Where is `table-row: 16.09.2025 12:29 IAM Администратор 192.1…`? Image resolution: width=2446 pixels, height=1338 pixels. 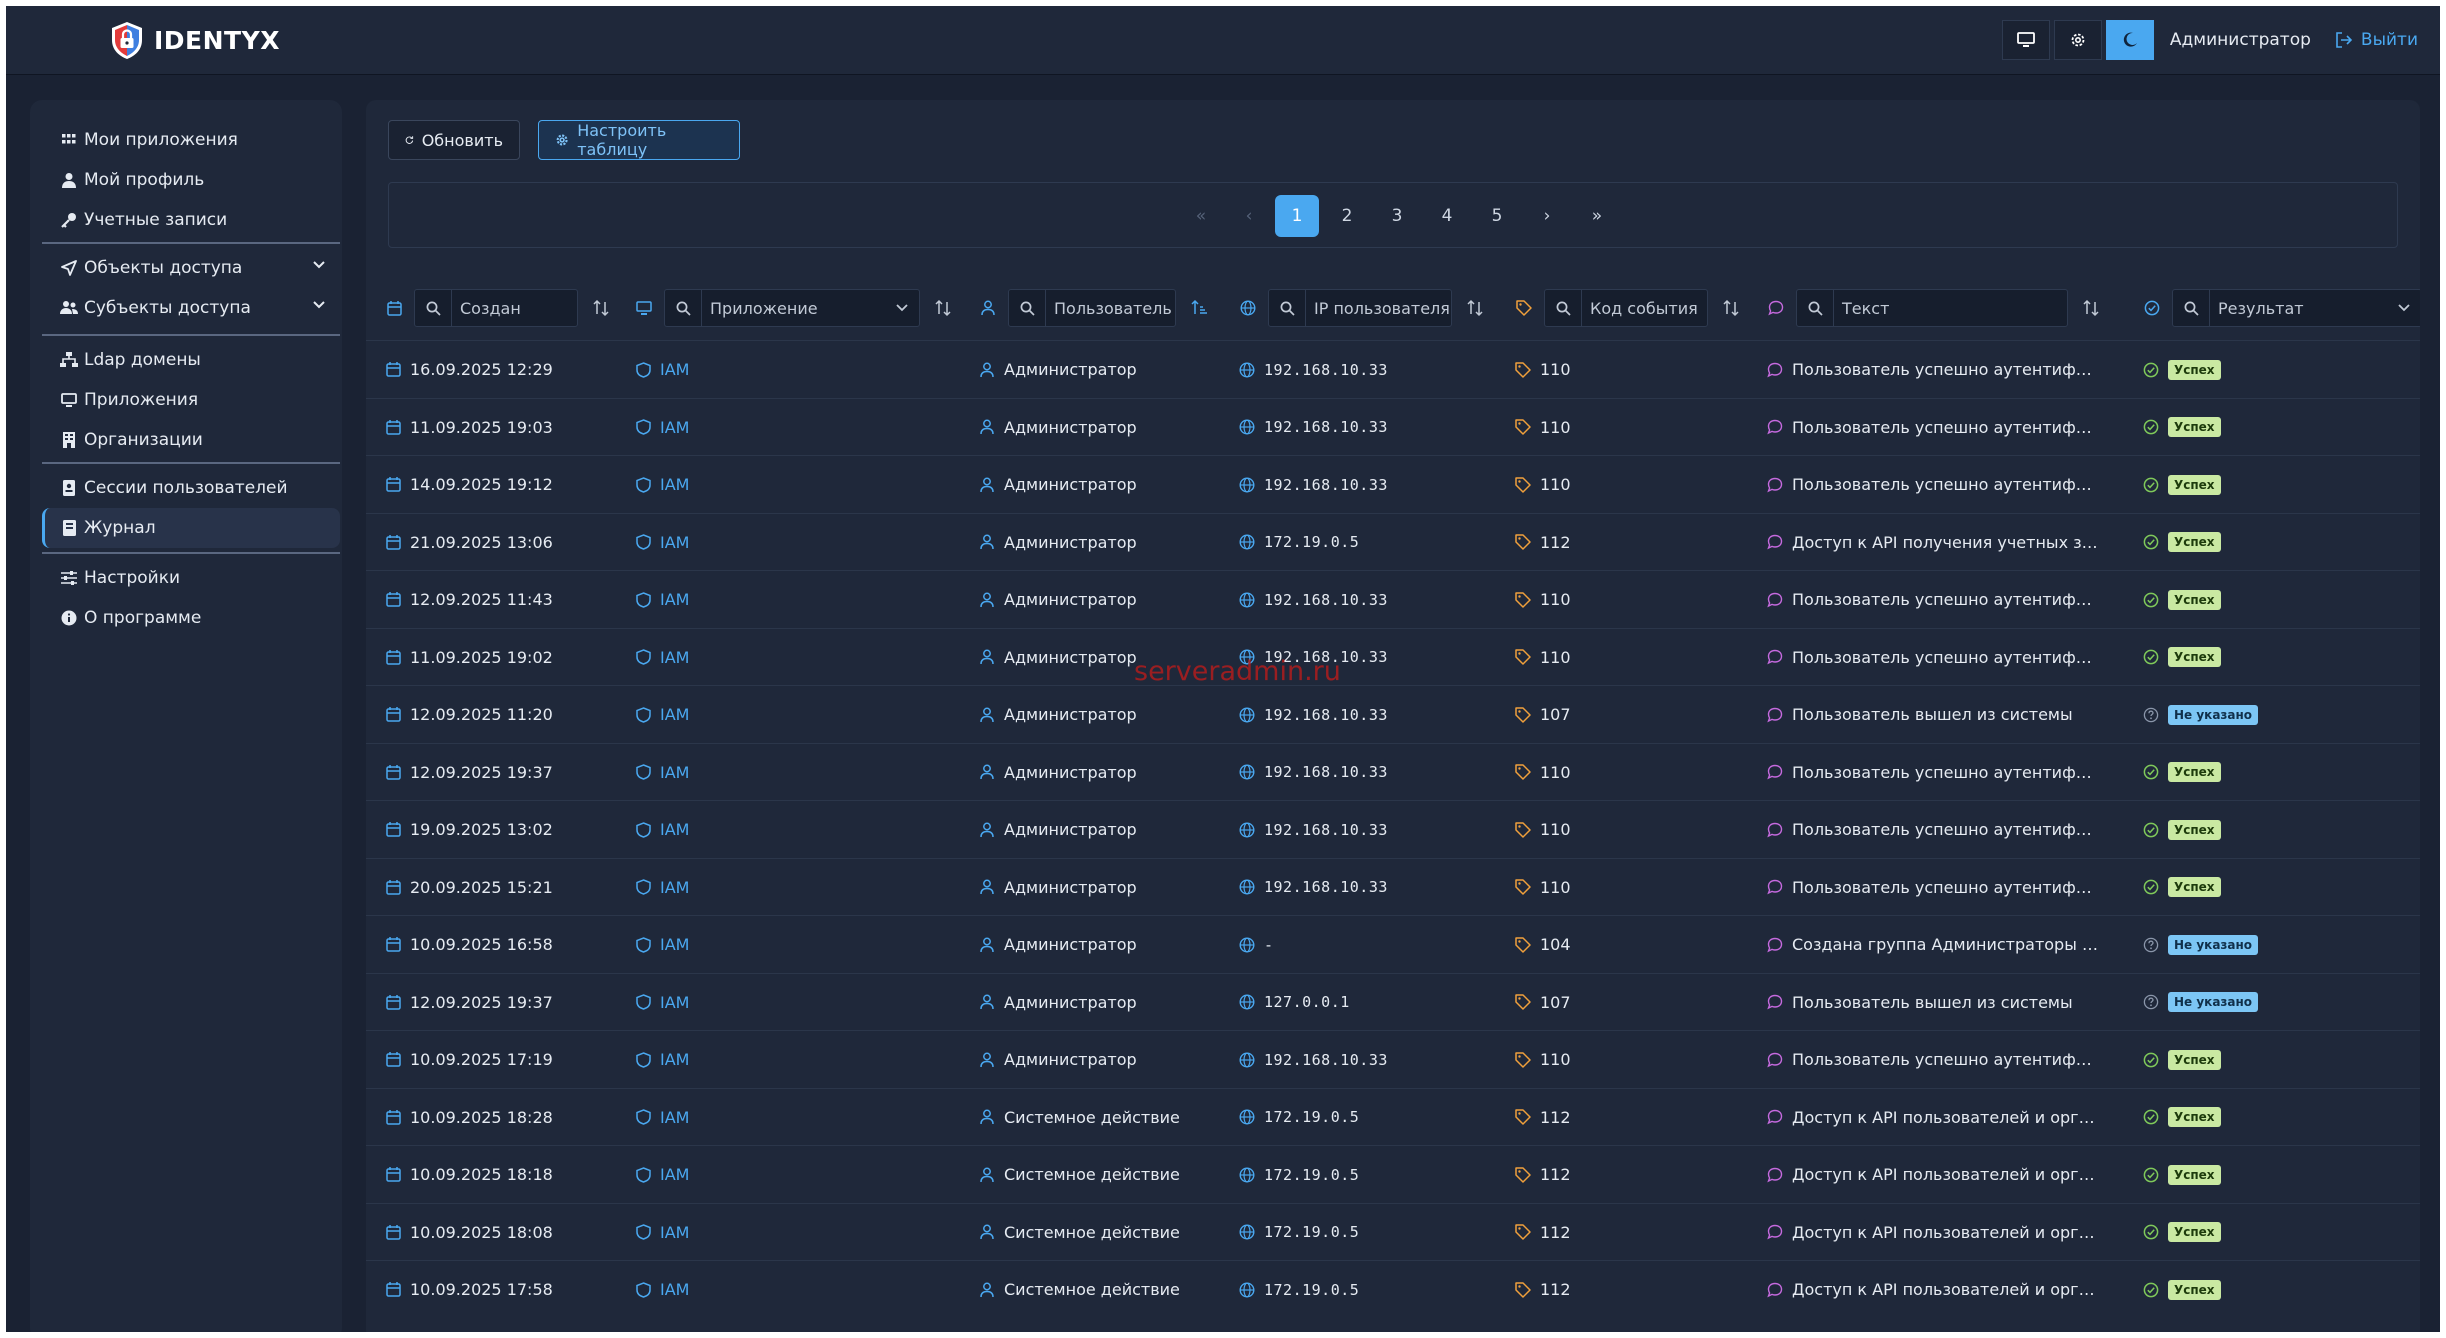 table-row: 16.09.2025 12:29 IAM Администратор 192.1… is located at coordinates (1393, 369).